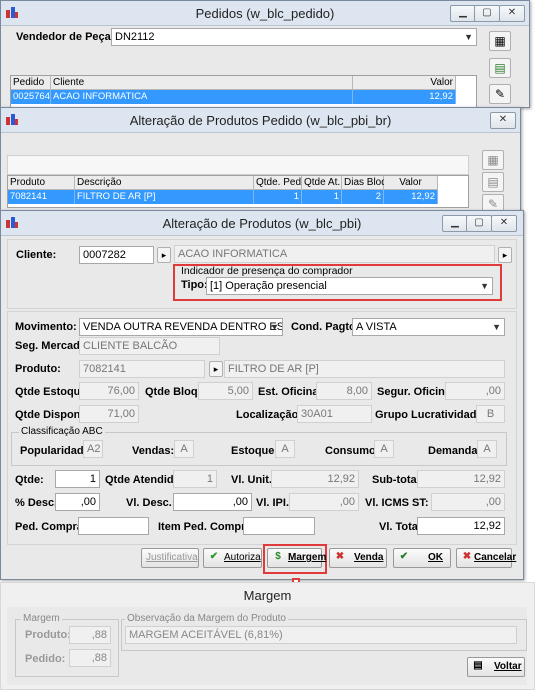 Image resolution: width=535 pixels, height=690 pixels. Describe the element at coordinates (77, 479) in the screenshot. I see `qtde-field: 1` at that location.